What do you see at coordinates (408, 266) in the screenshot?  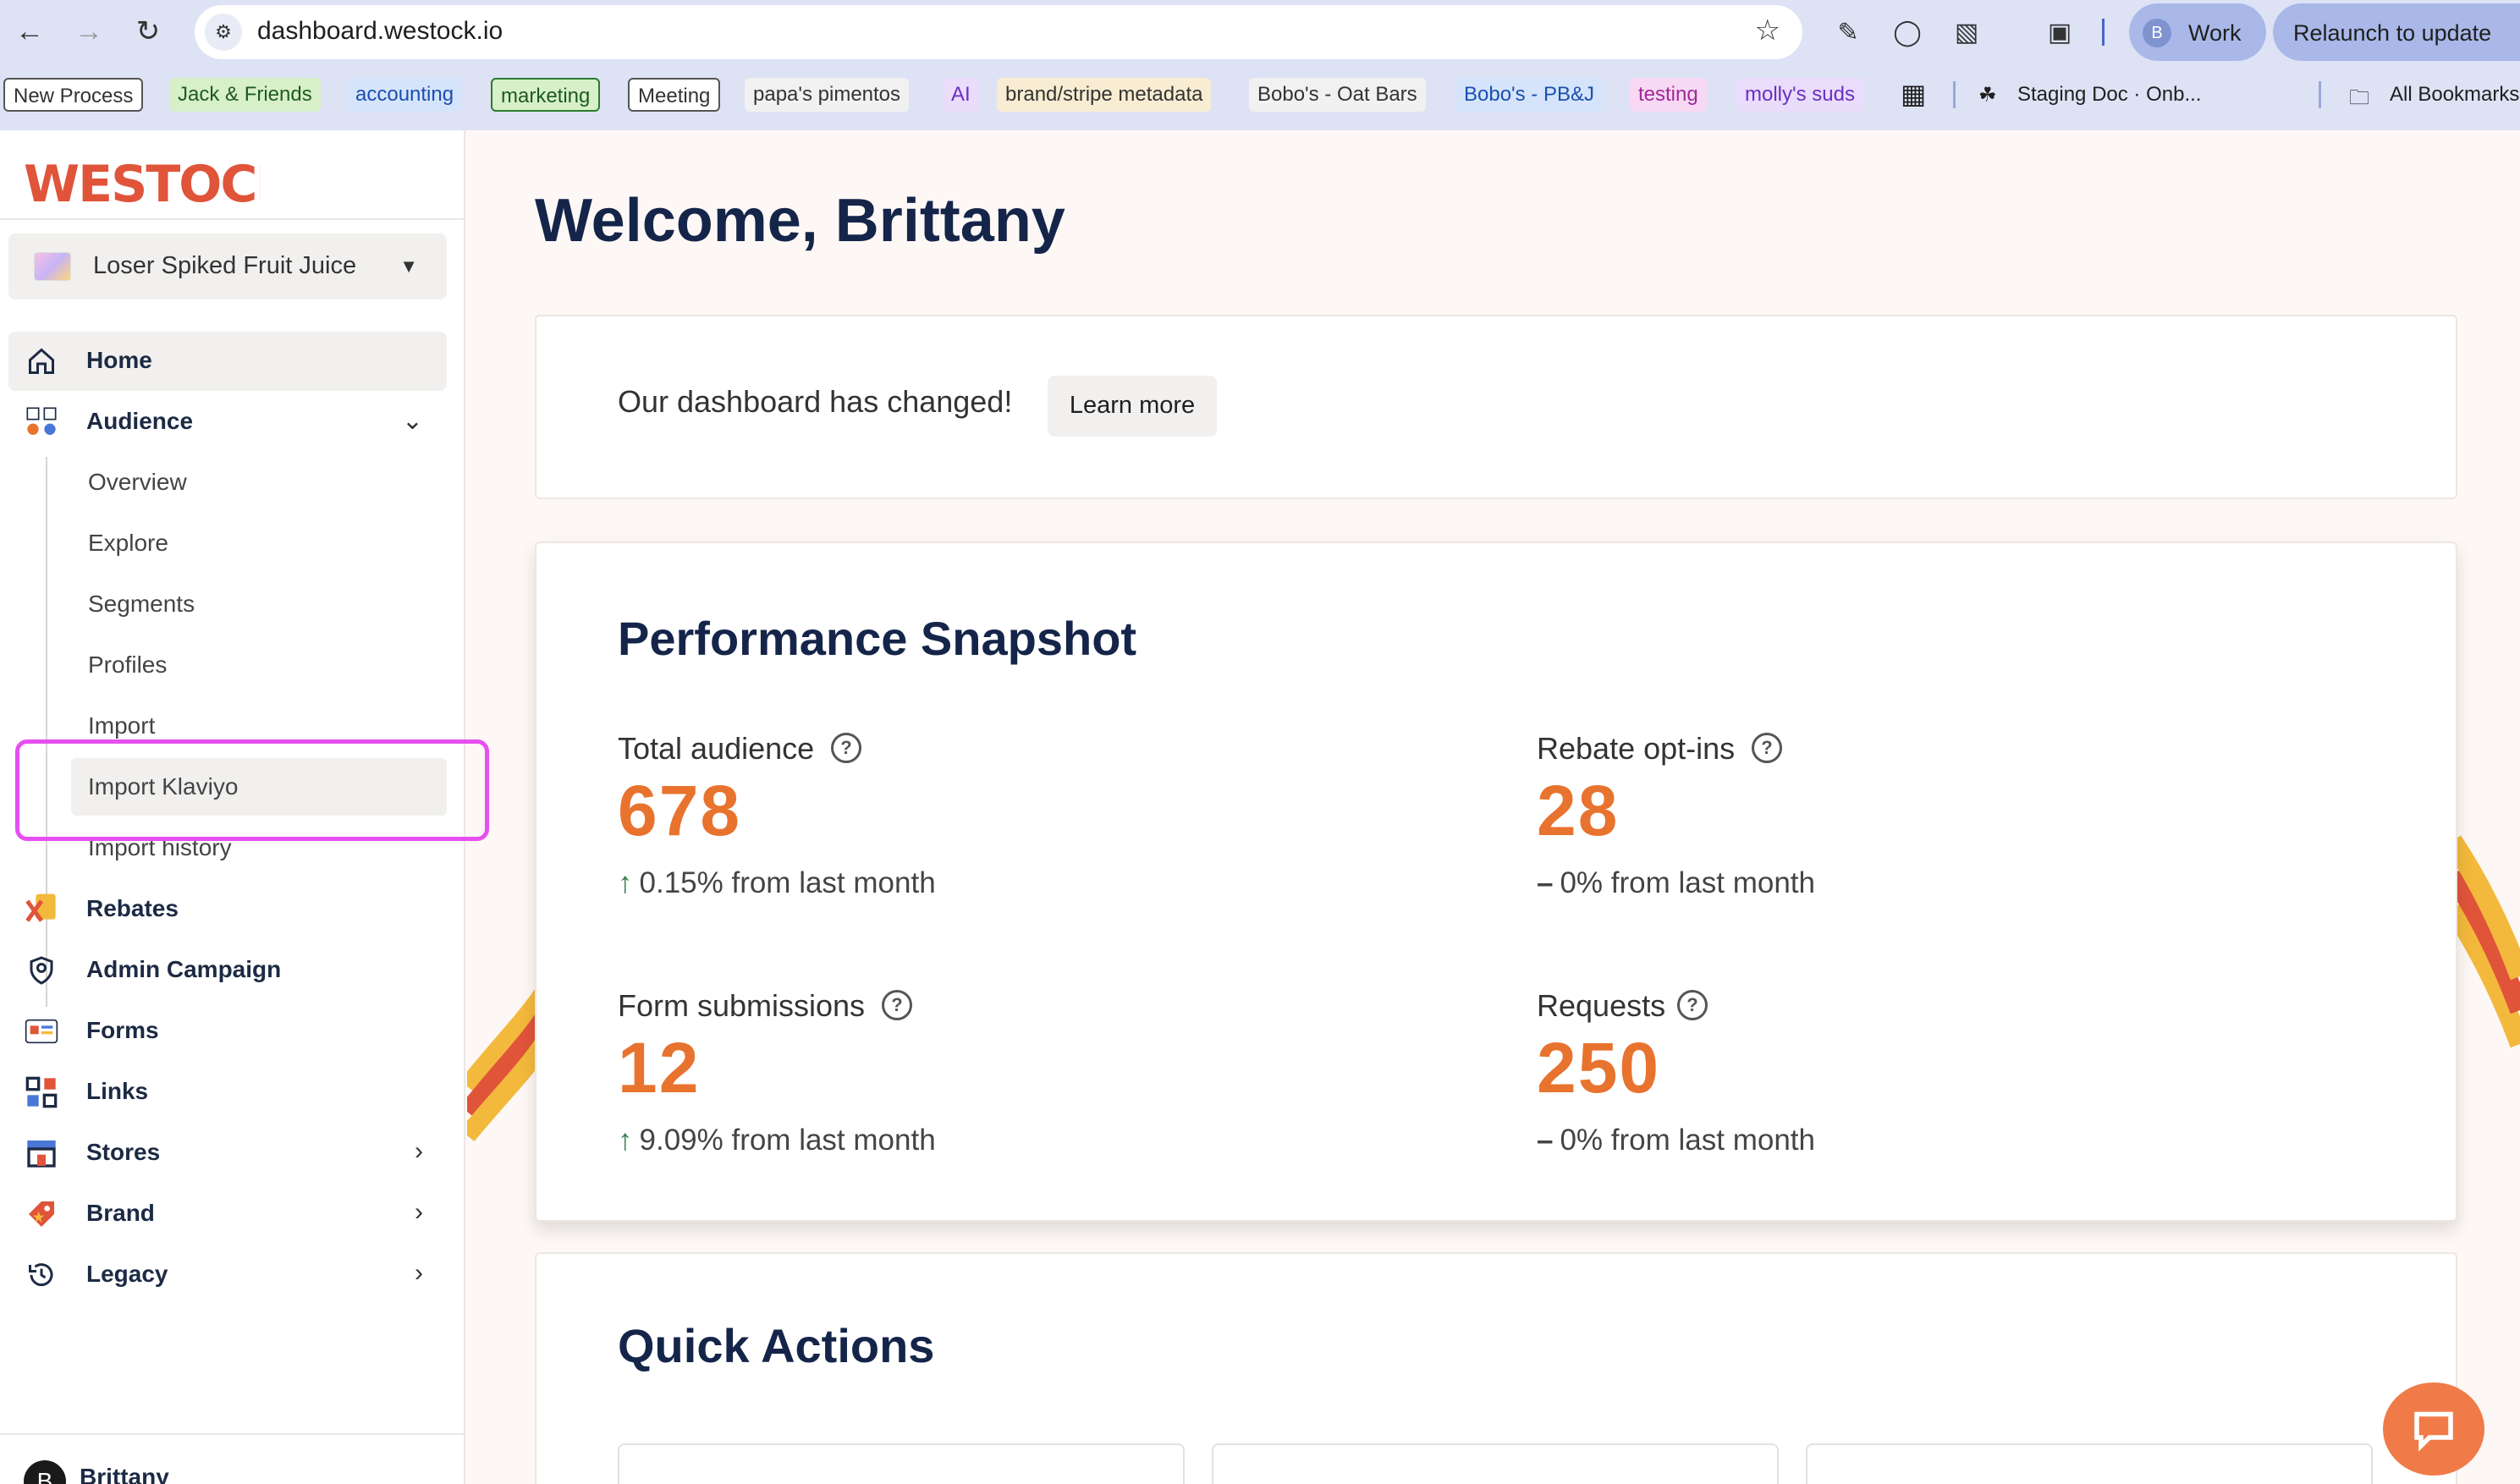 I see `caret-down-icon: ▼` at bounding box center [408, 266].